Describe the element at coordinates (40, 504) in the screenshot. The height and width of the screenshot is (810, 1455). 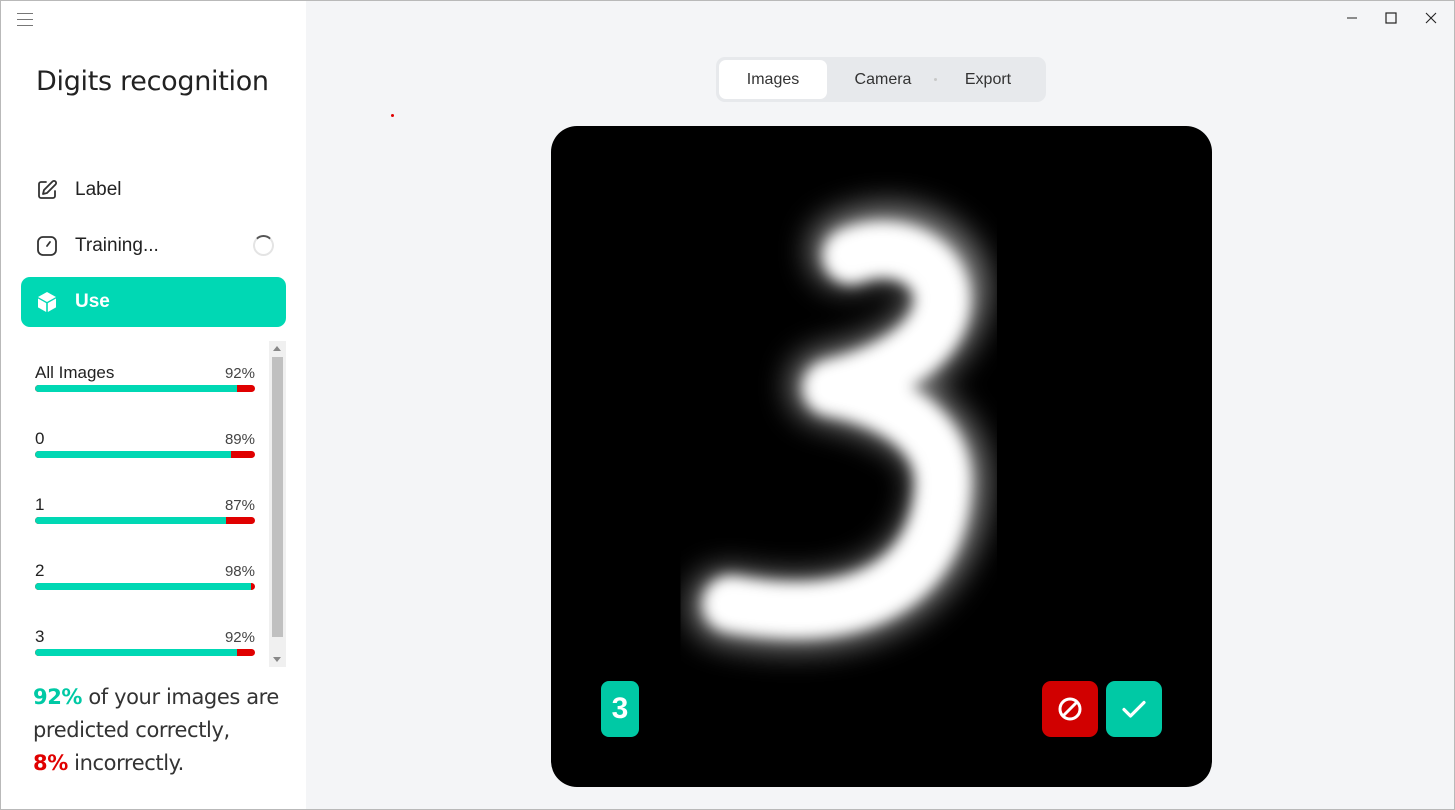
I see `accuracy-item-name: 1` at that location.